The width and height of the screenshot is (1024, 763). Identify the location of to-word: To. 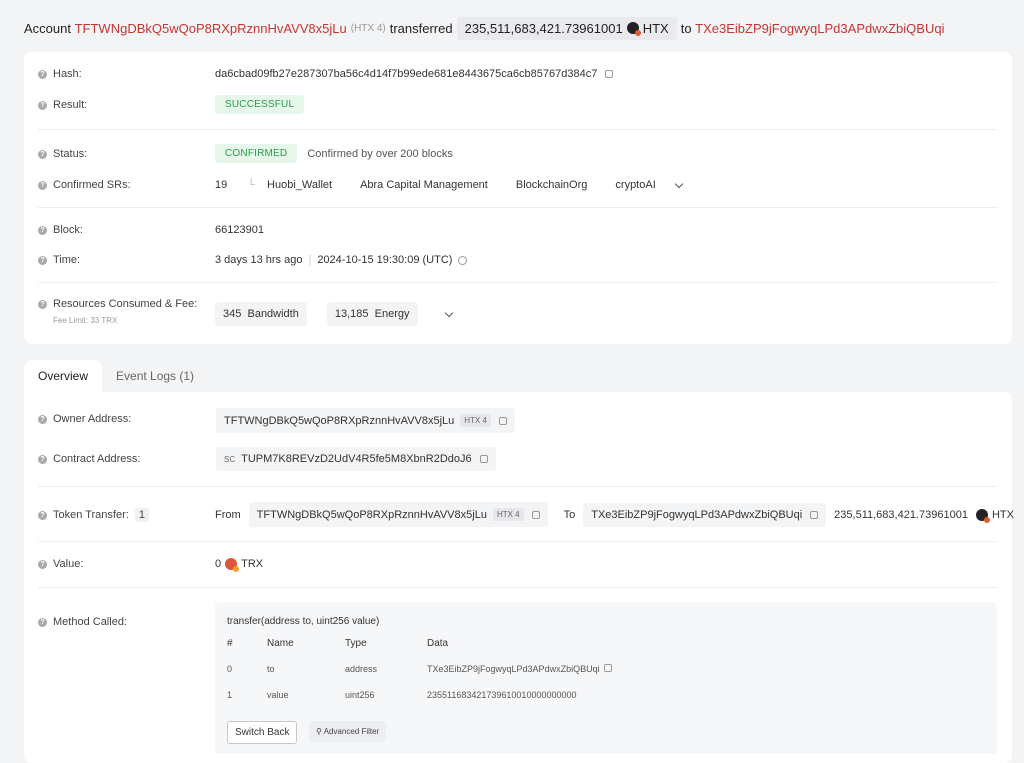
(569, 514).